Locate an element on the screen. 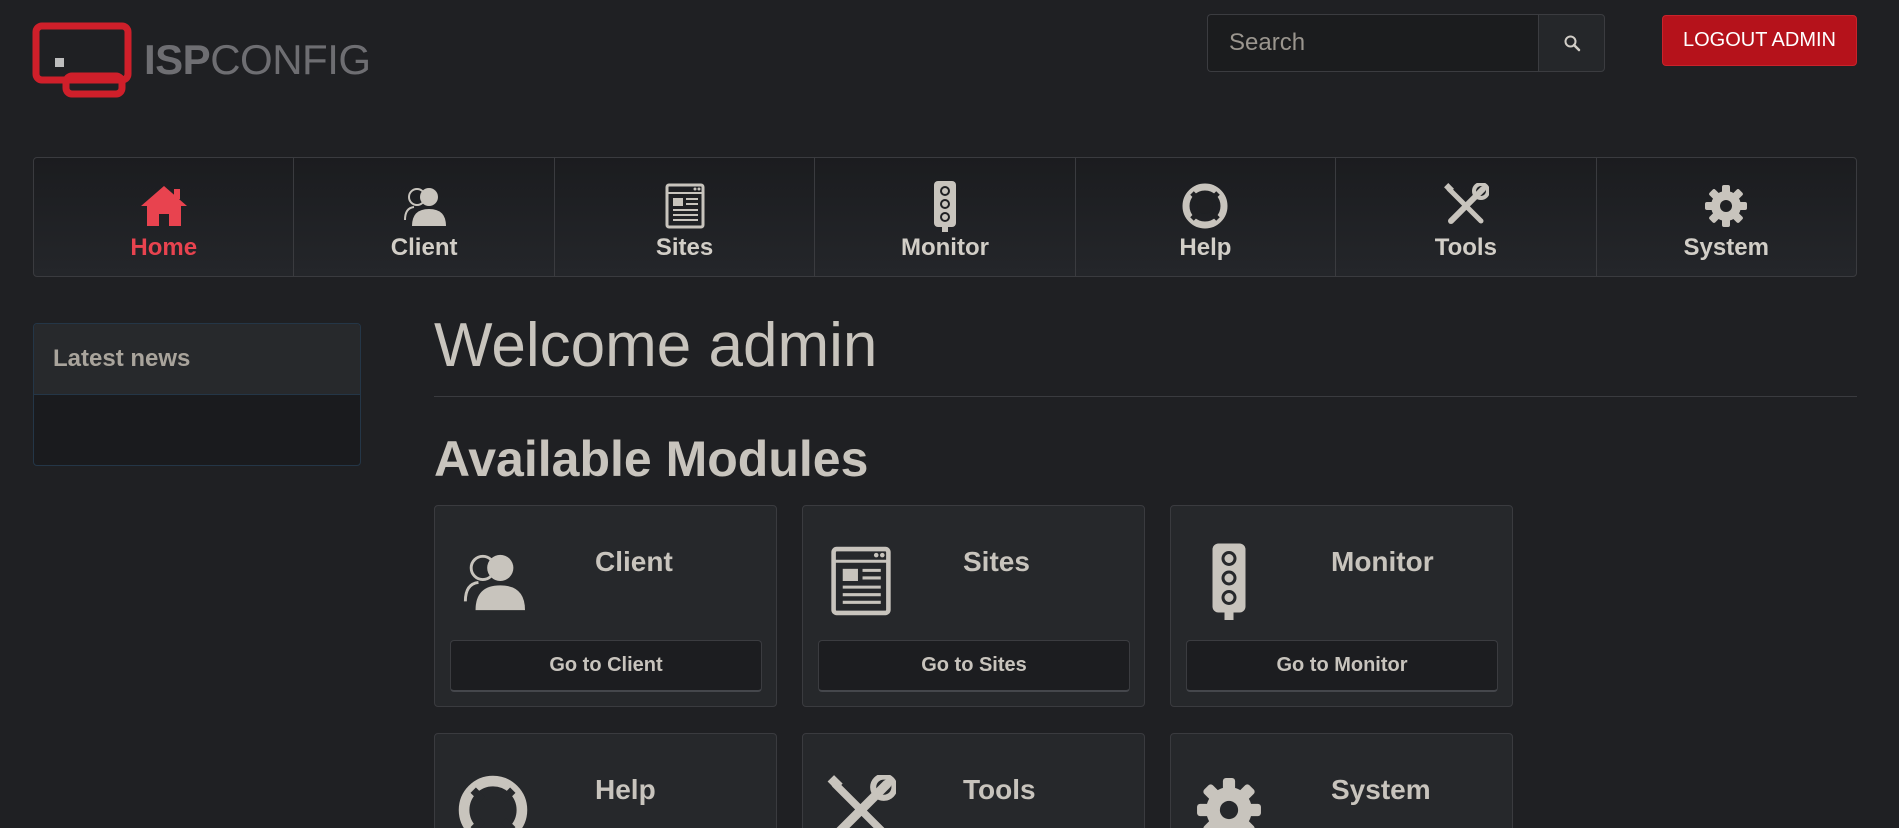 This screenshot has width=1899, height=828. module-title: Tools is located at coordinates (999, 789).